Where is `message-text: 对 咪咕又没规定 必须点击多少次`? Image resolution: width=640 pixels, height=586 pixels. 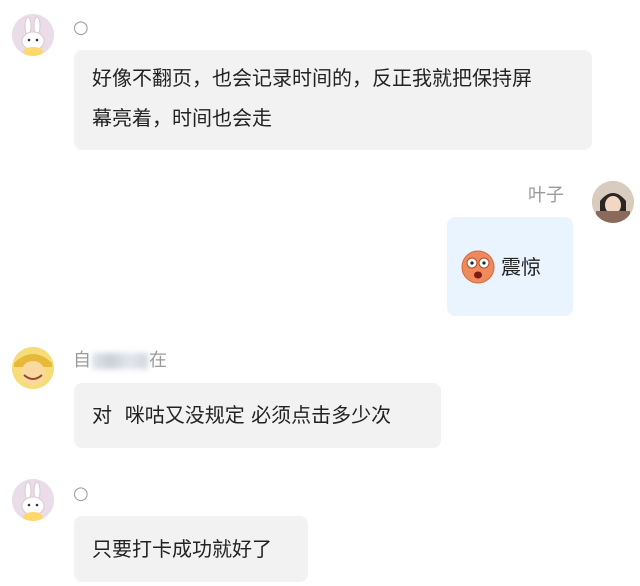
message-text: 对 咪咕又没规定 必须点击多少次 is located at coordinates (242, 415).